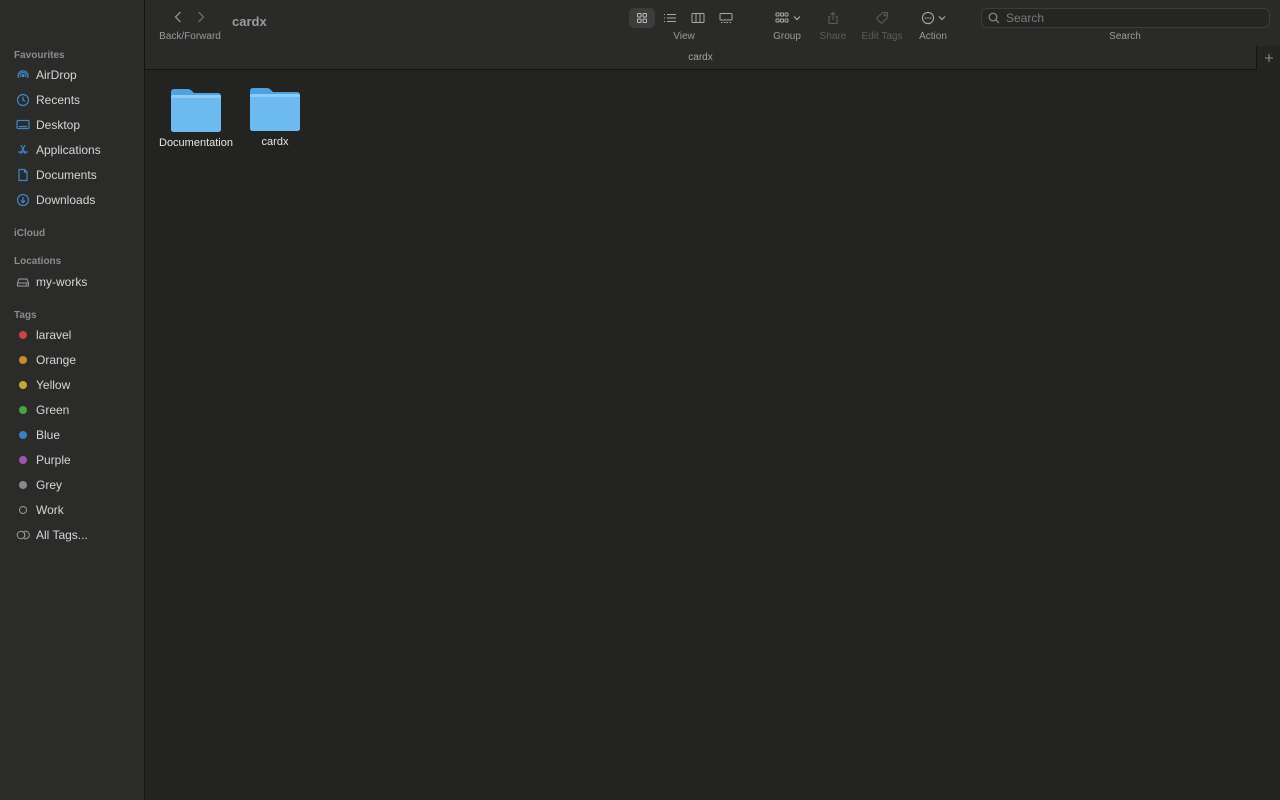 Image resolution: width=1280 pixels, height=800 pixels. What do you see at coordinates (53, 385) in the screenshot?
I see `sidebar-item-label: Yellow` at bounding box center [53, 385].